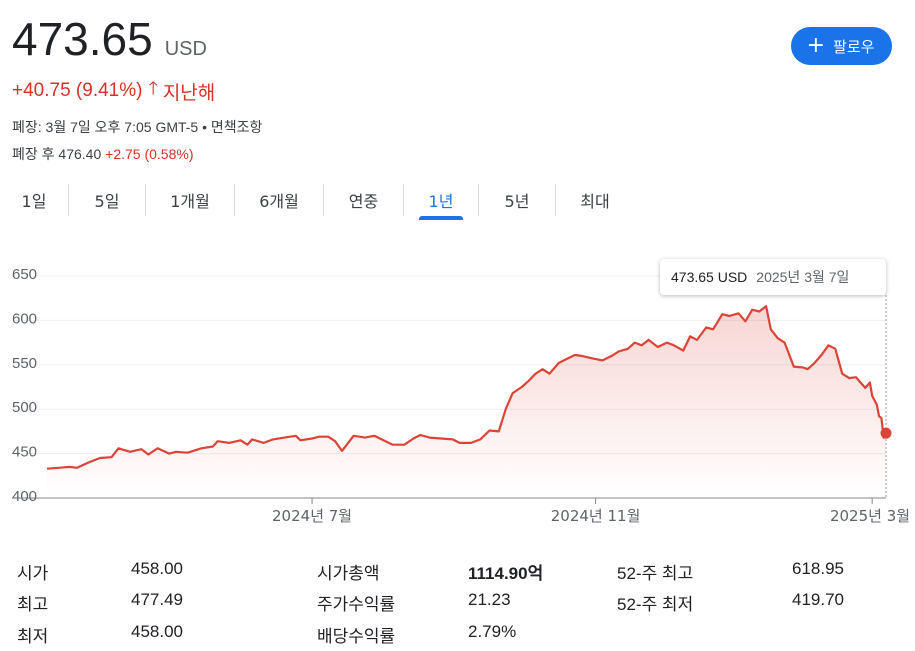 The height and width of the screenshot is (651, 915). I want to click on y-tick-label: 450, so click(24, 452).